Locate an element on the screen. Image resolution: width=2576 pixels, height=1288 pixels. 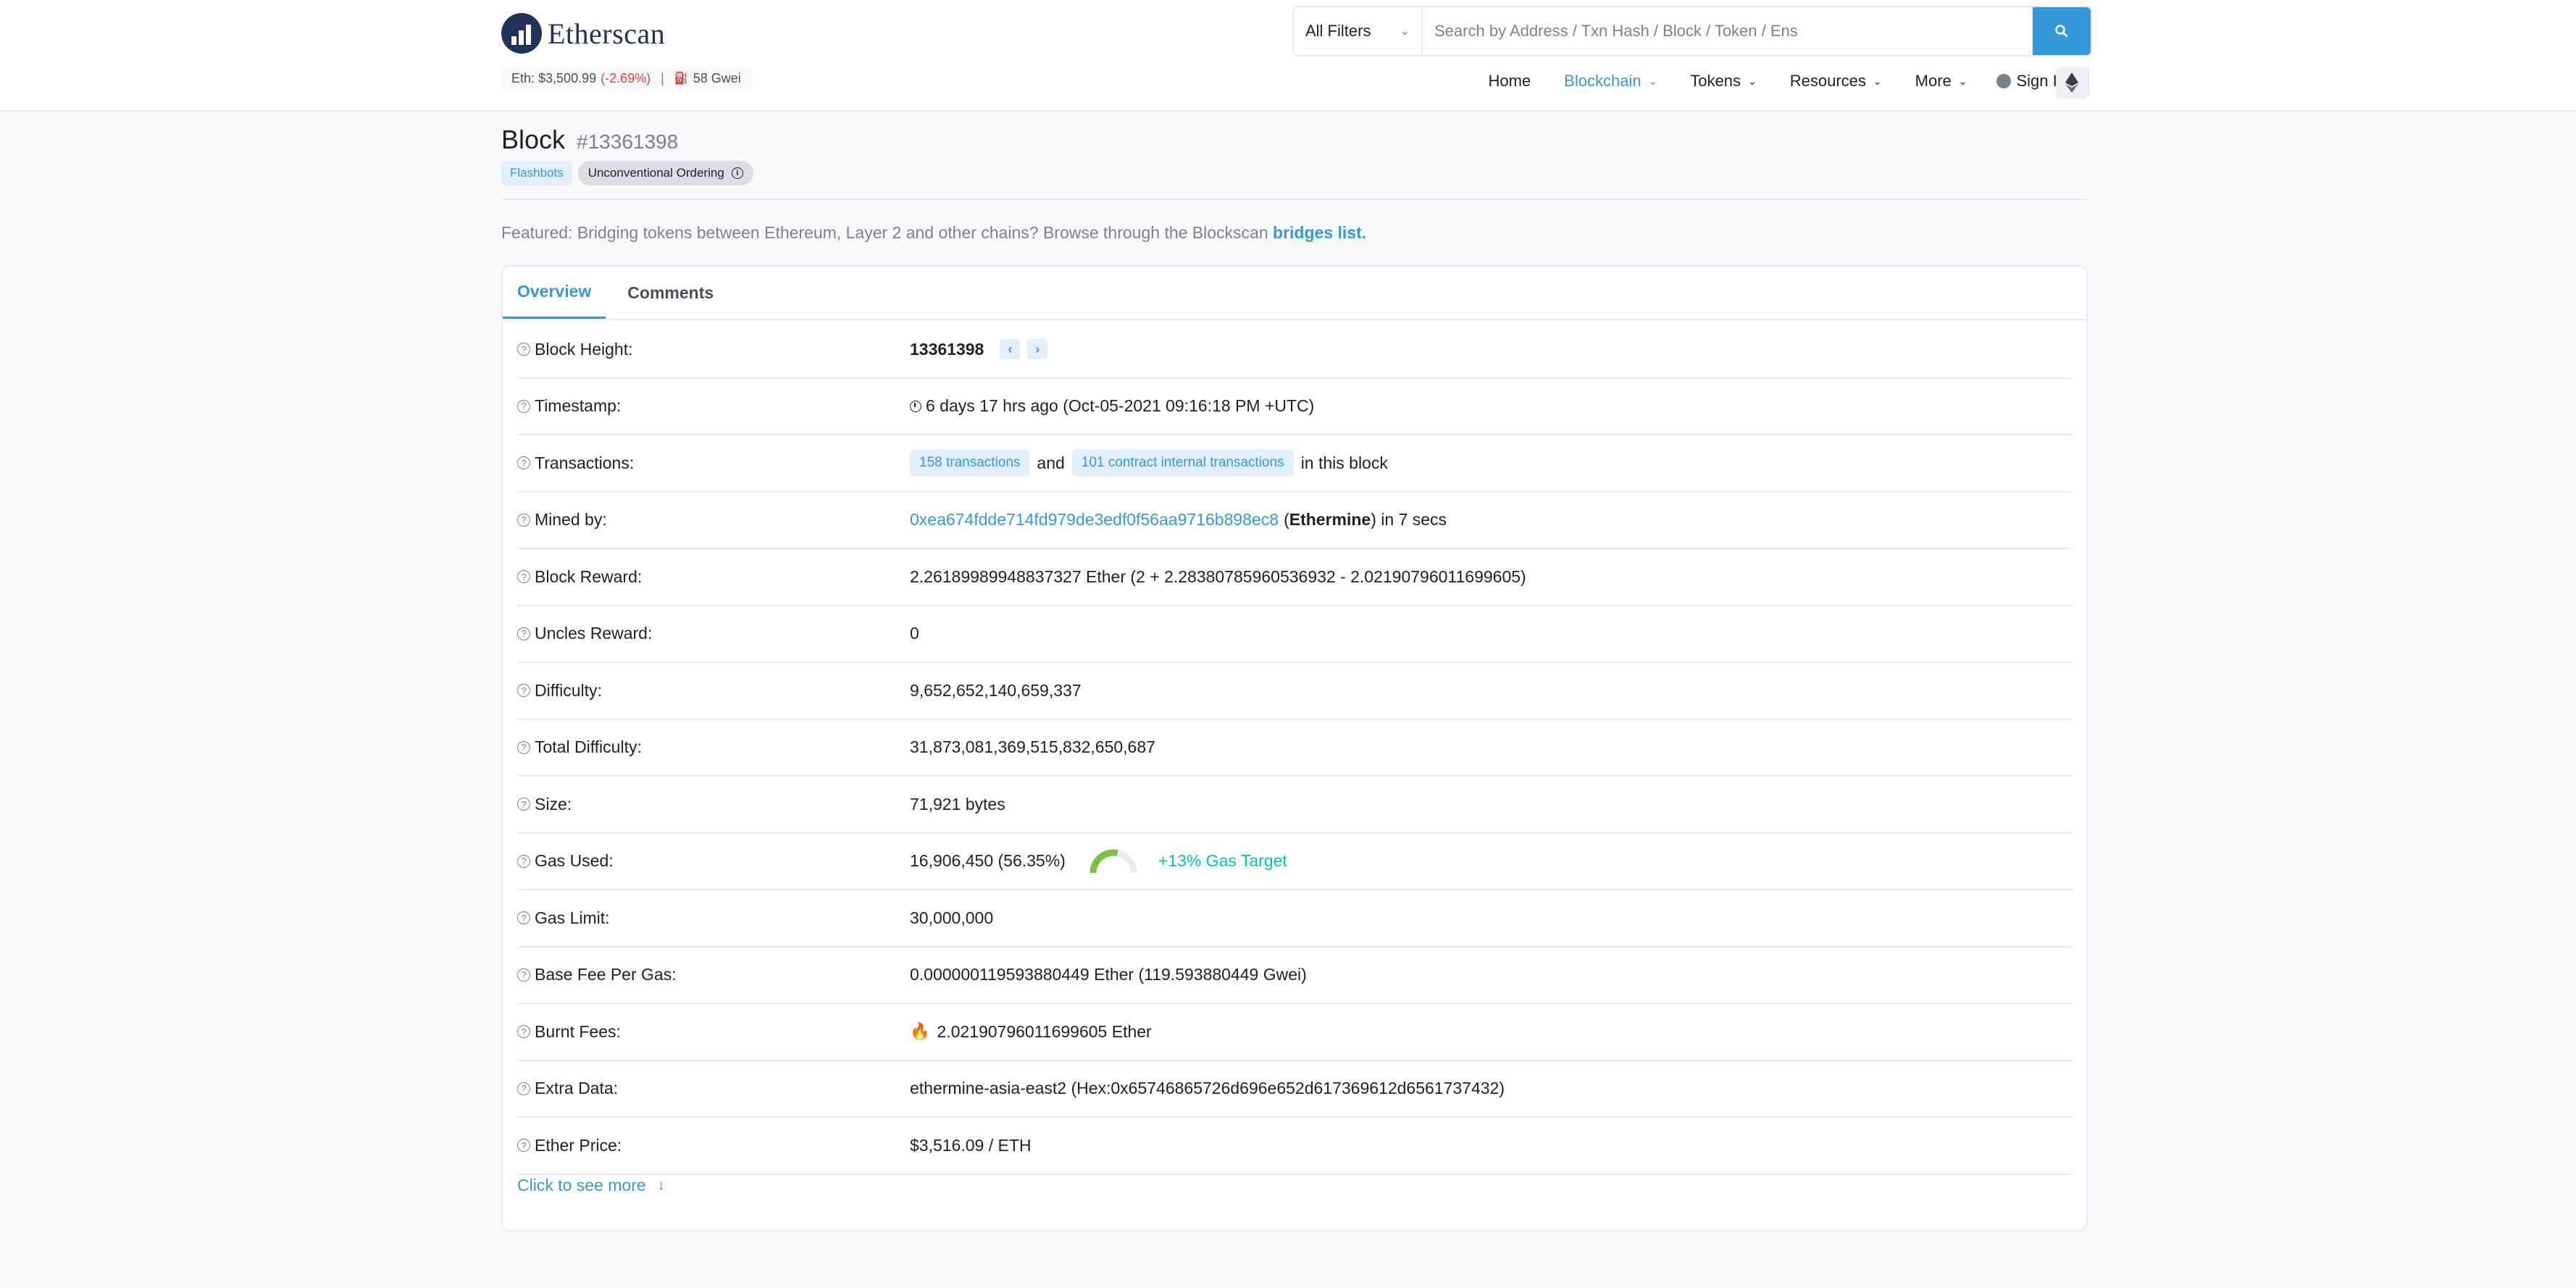
clock-icon is located at coordinates (915, 406).